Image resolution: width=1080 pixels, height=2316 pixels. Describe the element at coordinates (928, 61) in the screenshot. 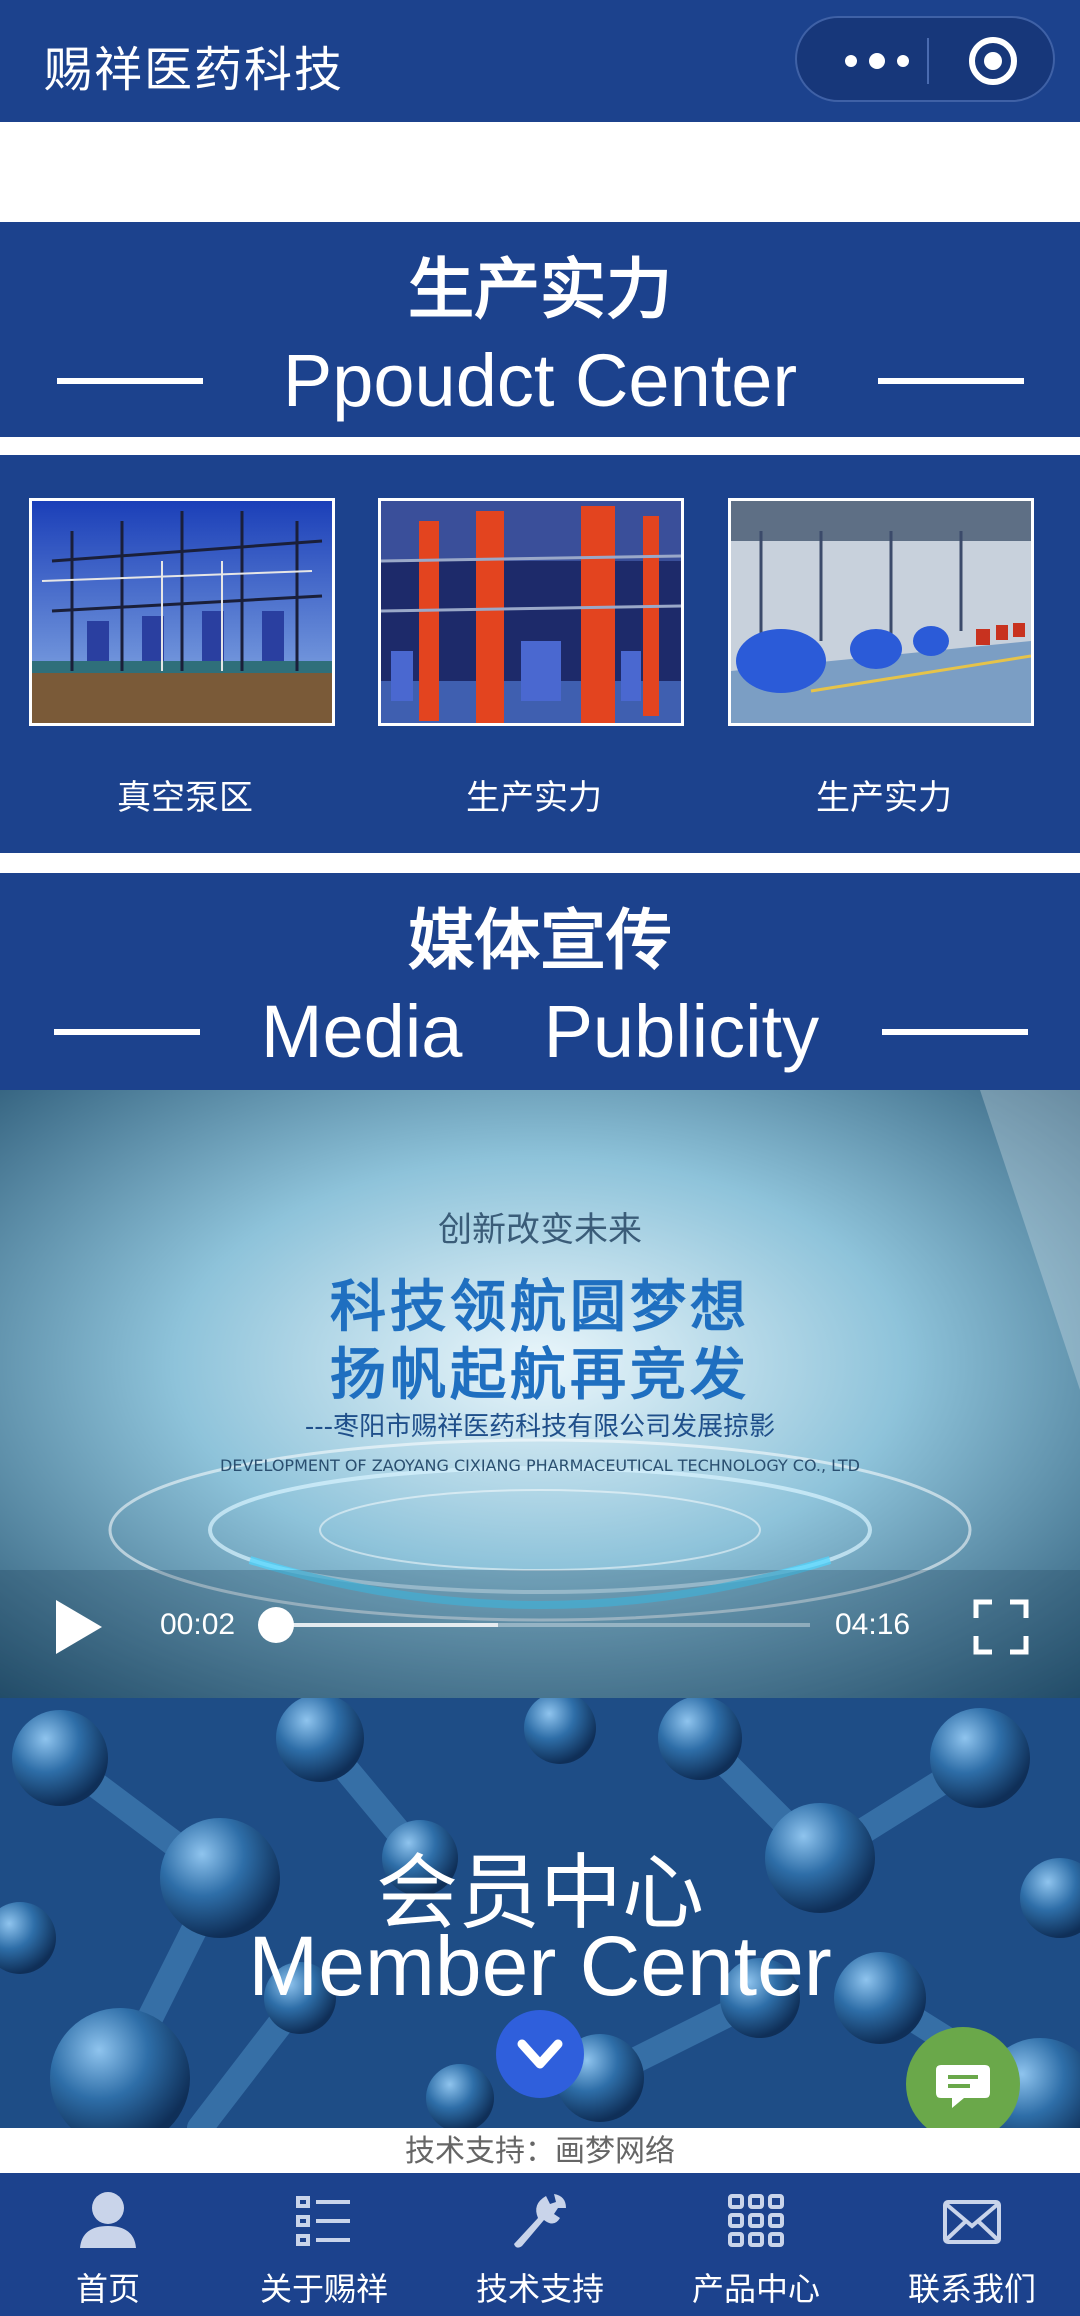

I see `capsule-divider` at that location.